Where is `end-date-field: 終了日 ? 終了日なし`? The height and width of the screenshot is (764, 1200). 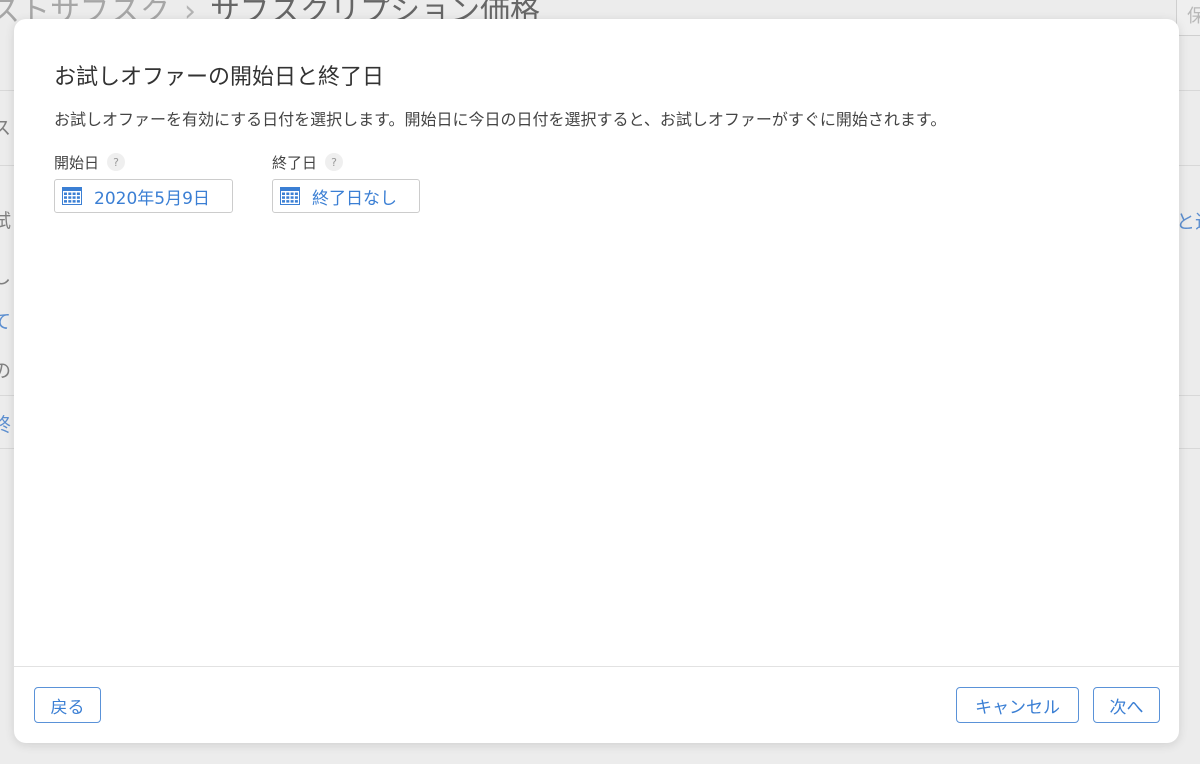 end-date-field: 終了日 ? 終了日なし is located at coordinates (346, 182).